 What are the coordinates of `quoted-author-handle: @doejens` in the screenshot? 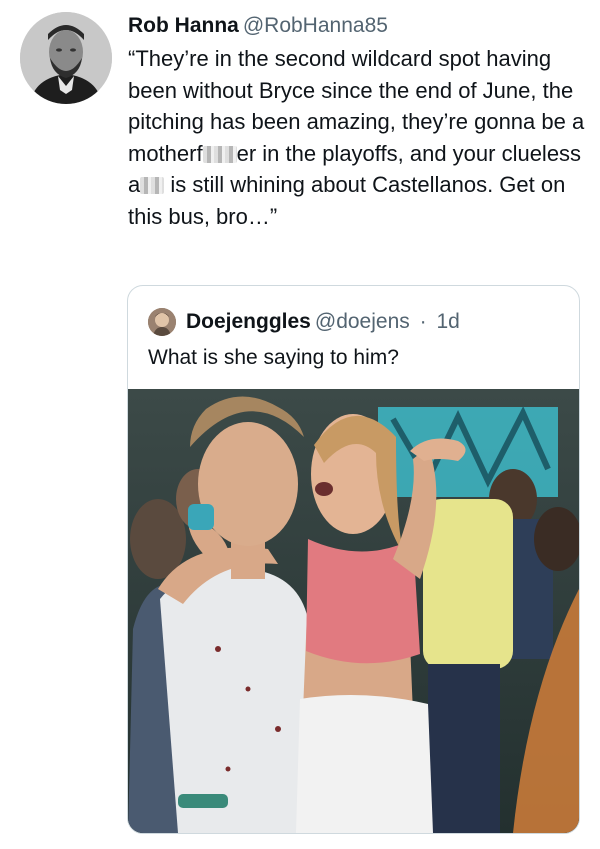 It's located at (362, 321).